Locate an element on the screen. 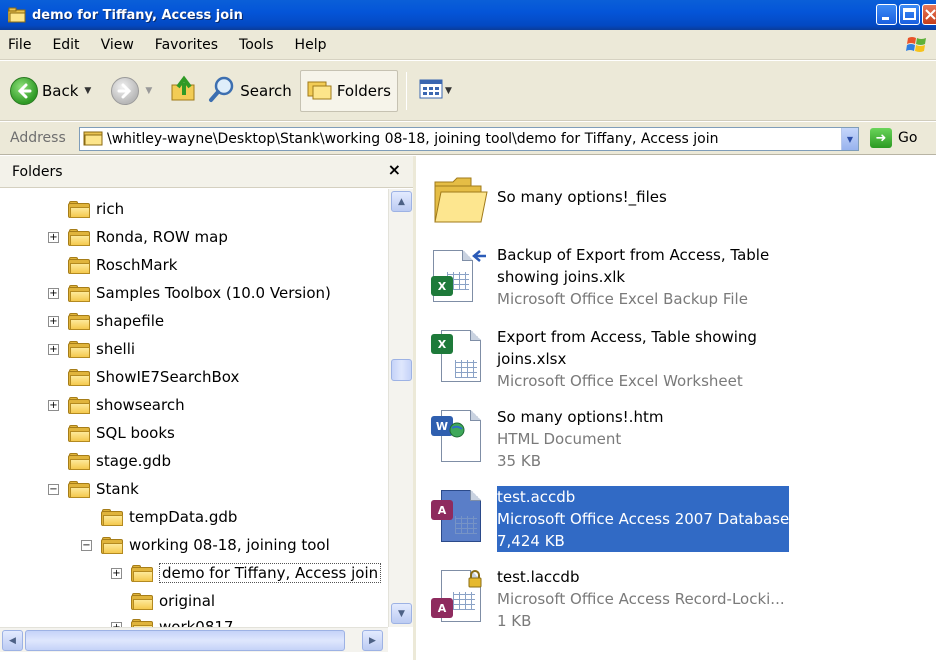  tree-item-showsearch: + showsearch is located at coordinates (116, 405).